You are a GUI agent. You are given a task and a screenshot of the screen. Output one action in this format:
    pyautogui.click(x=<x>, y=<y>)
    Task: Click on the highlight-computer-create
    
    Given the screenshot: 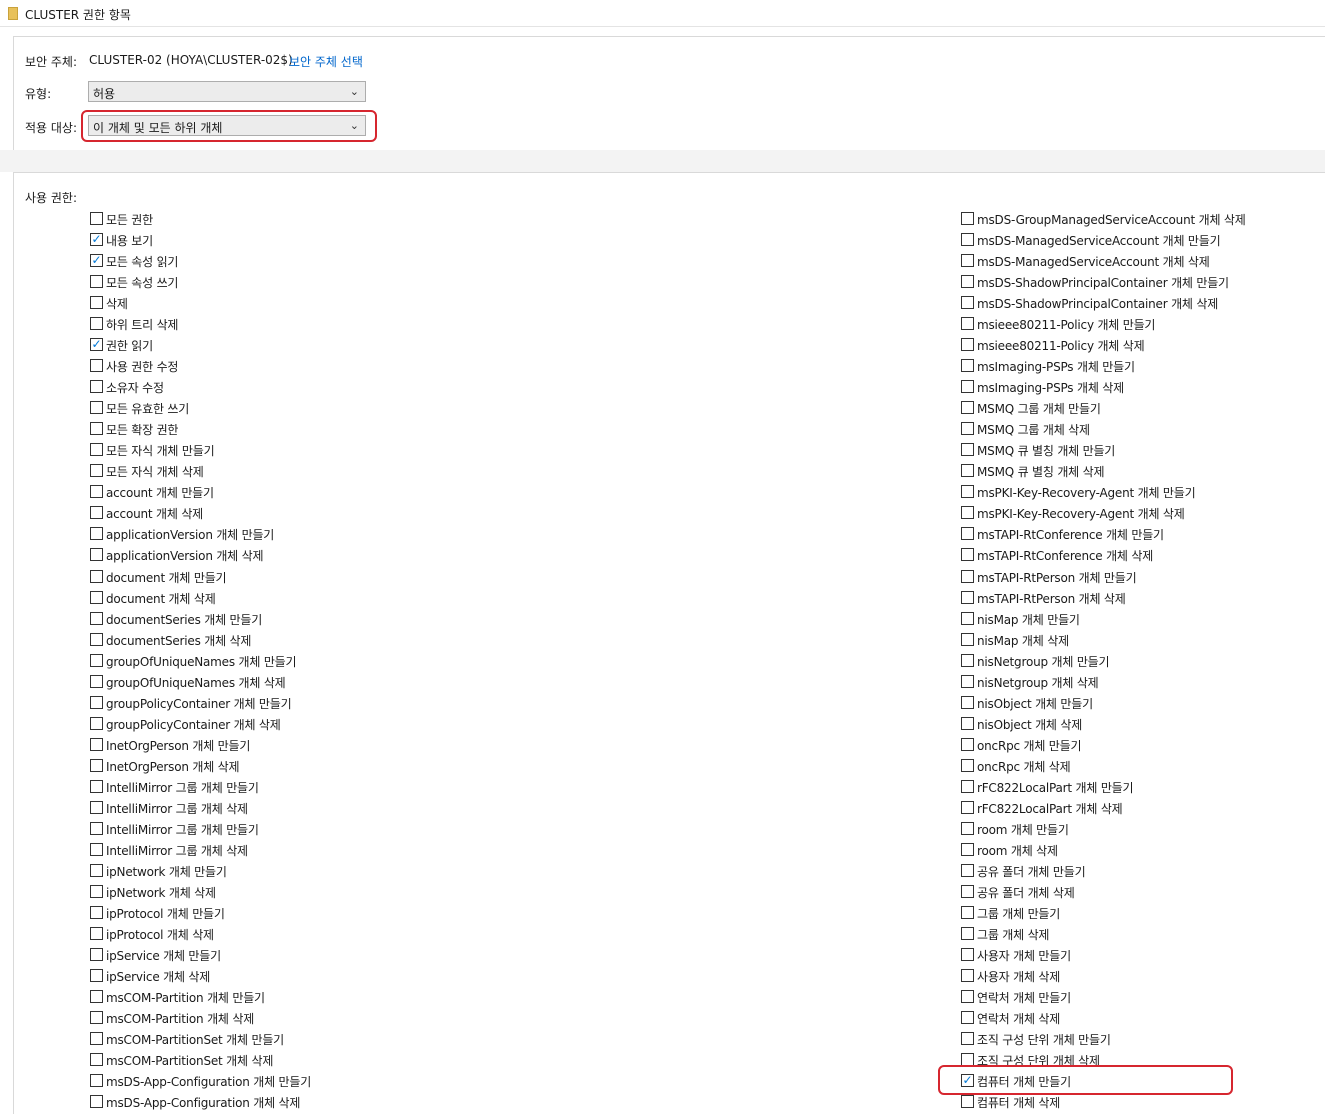 What is the action you would take?
    pyautogui.click(x=1085, y=1080)
    